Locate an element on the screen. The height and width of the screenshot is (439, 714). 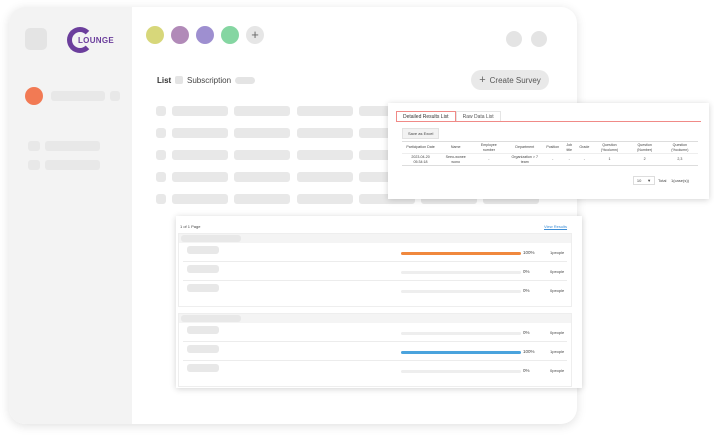
page-info: 1 of 1 Page is located at coordinates (190, 226).